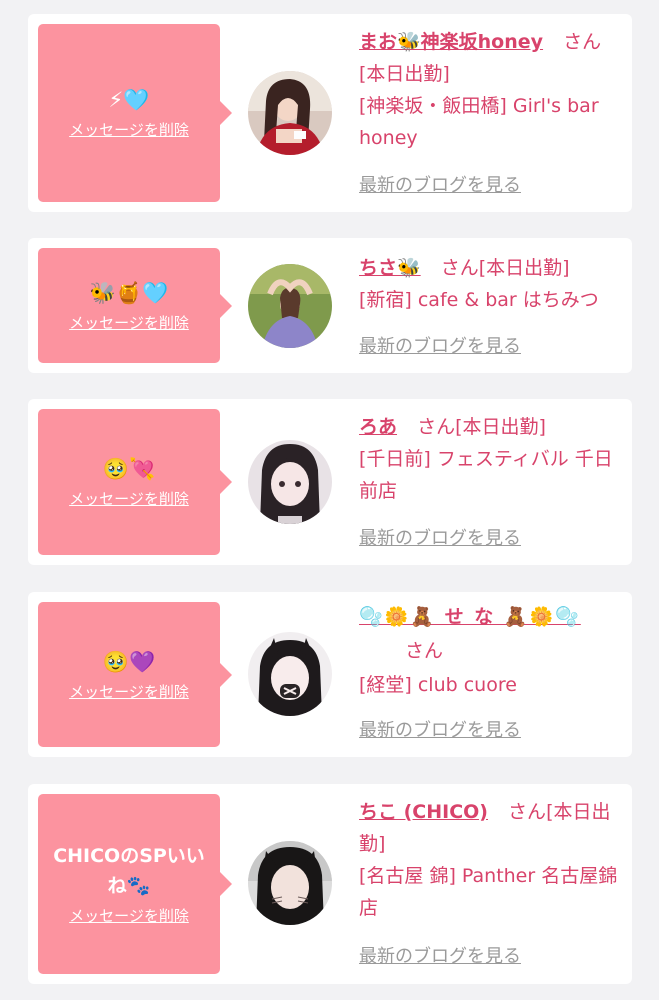 The width and height of the screenshot is (659, 1000). What do you see at coordinates (378, 427) in the screenshot?
I see `girl-name-link: ろあ` at bounding box center [378, 427].